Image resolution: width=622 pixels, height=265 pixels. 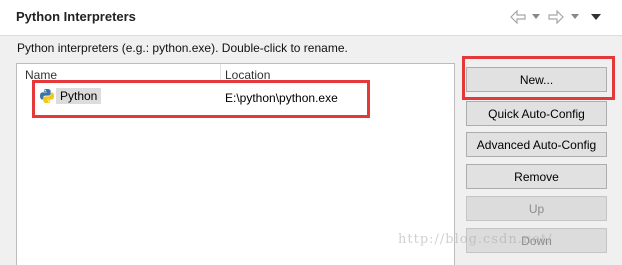 What do you see at coordinates (518, 17) in the screenshot?
I see `back-arrow-icon` at bounding box center [518, 17].